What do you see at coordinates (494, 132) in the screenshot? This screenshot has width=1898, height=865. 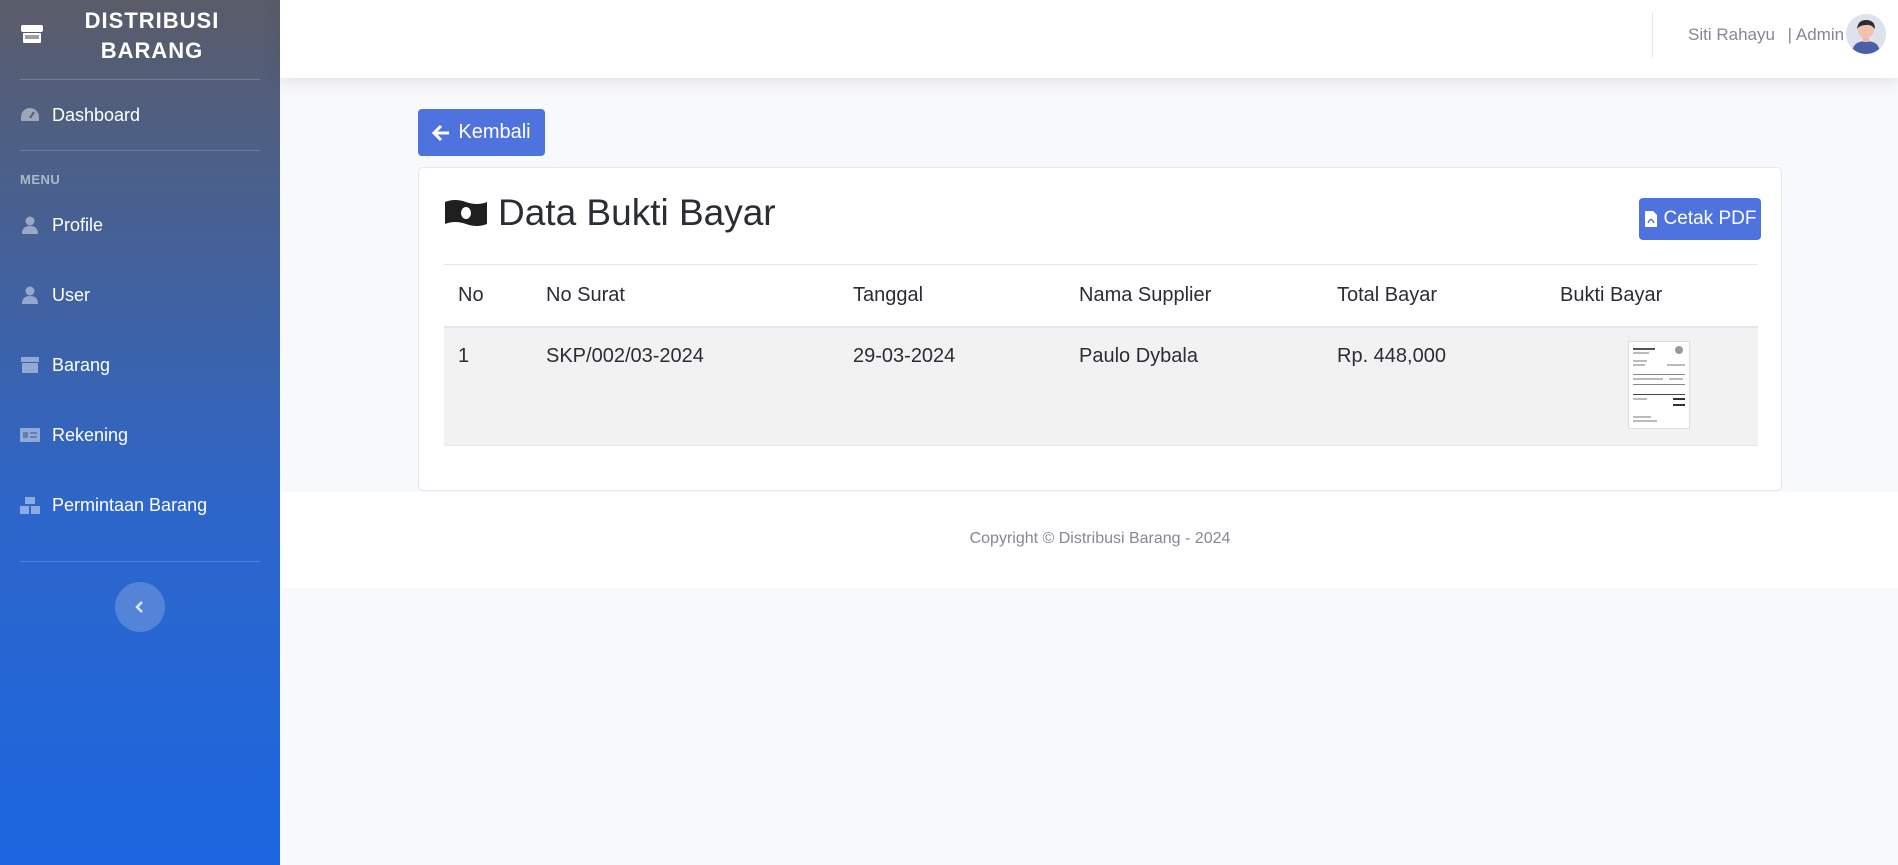 I see `back-button-label: Kembali` at bounding box center [494, 132].